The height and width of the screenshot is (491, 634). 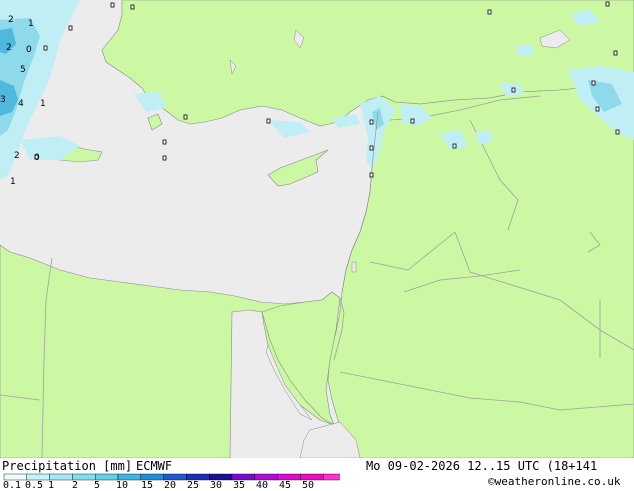 I want to click on credit-text: ©weatheronline.co.uk, so click(x=554, y=481).